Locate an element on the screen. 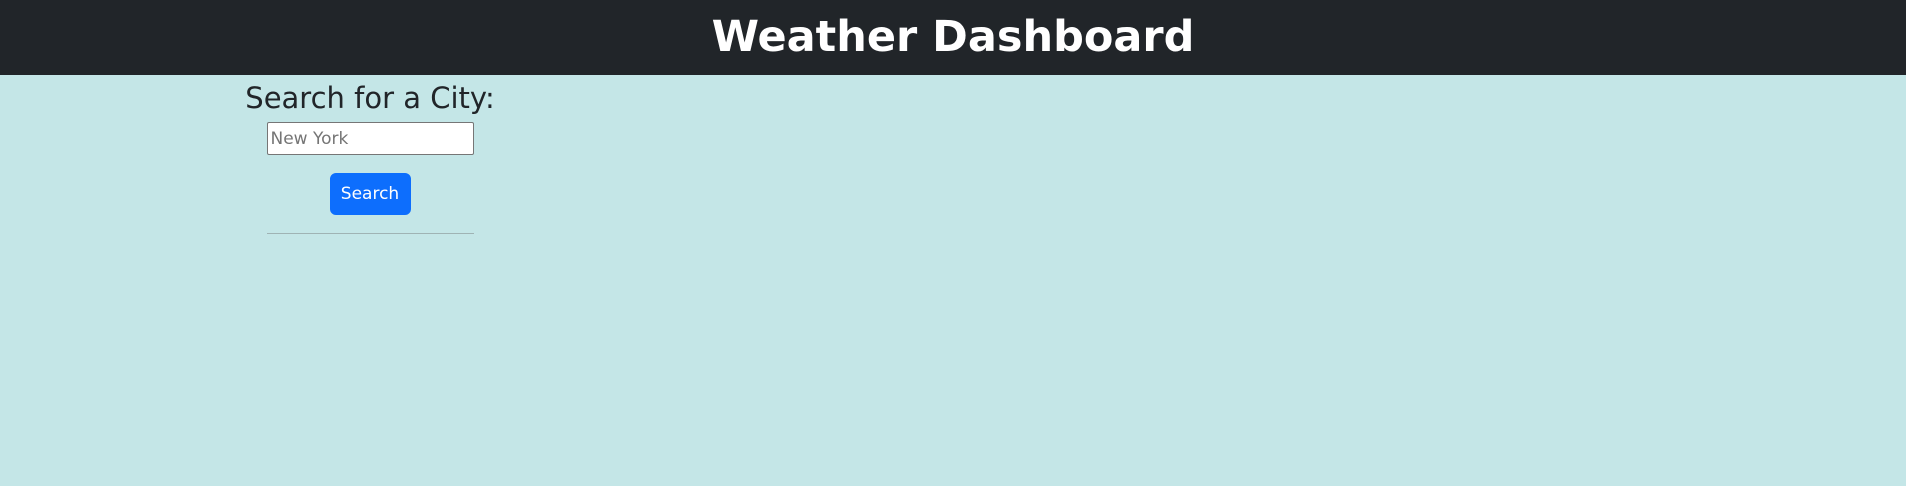 Image resolution: width=1906 pixels, height=486 pixels. search-heading: Search for a City: is located at coordinates (370, 98).